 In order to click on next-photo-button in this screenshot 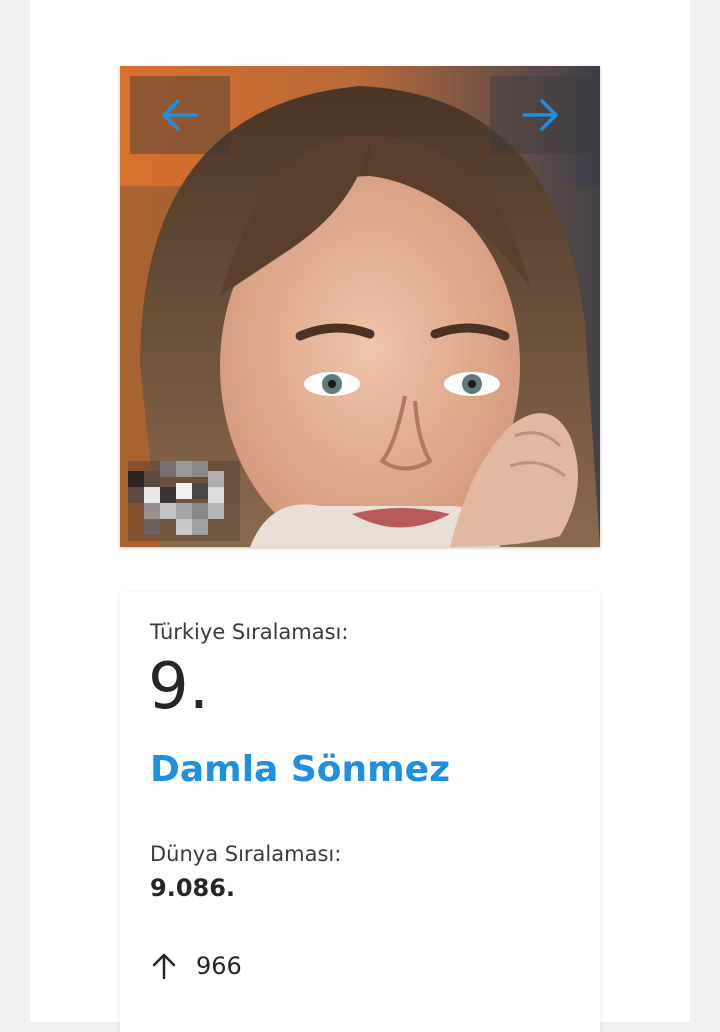, I will do `click(540, 115)`.